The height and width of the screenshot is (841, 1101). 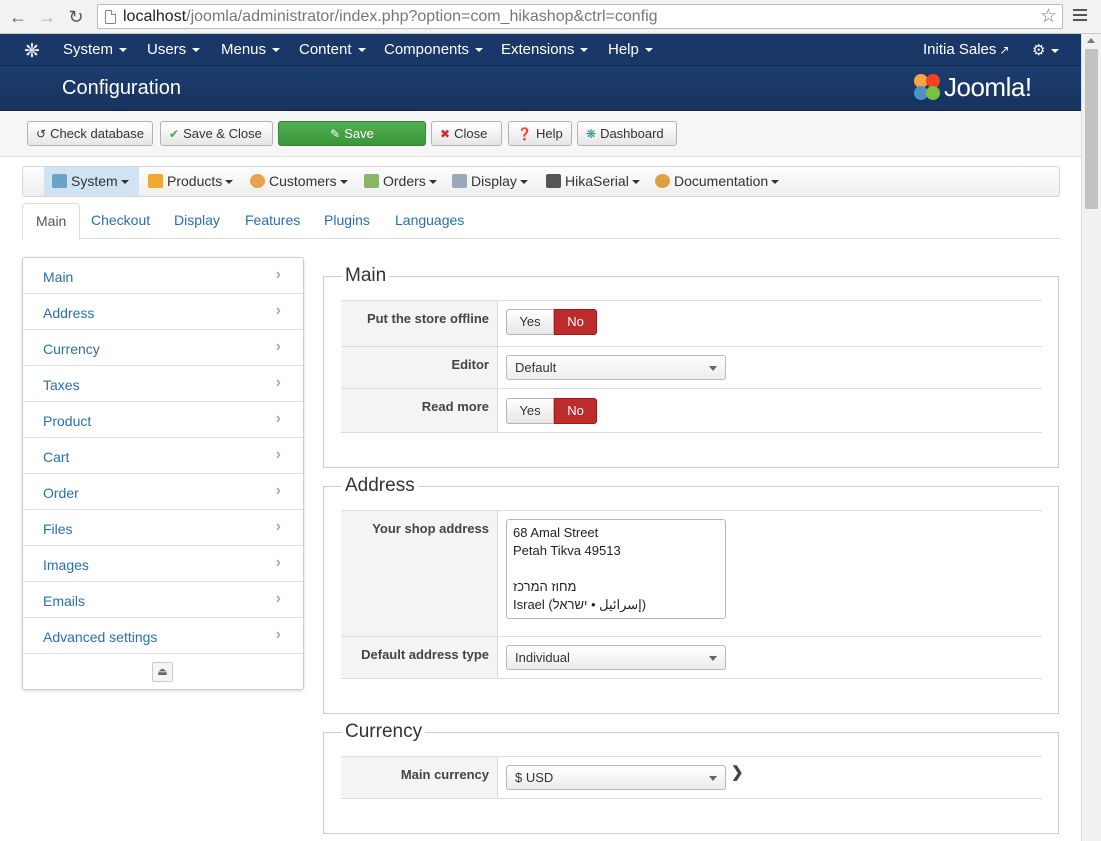 I want to click on menu-extensions: Extensions, so click(x=545, y=49).